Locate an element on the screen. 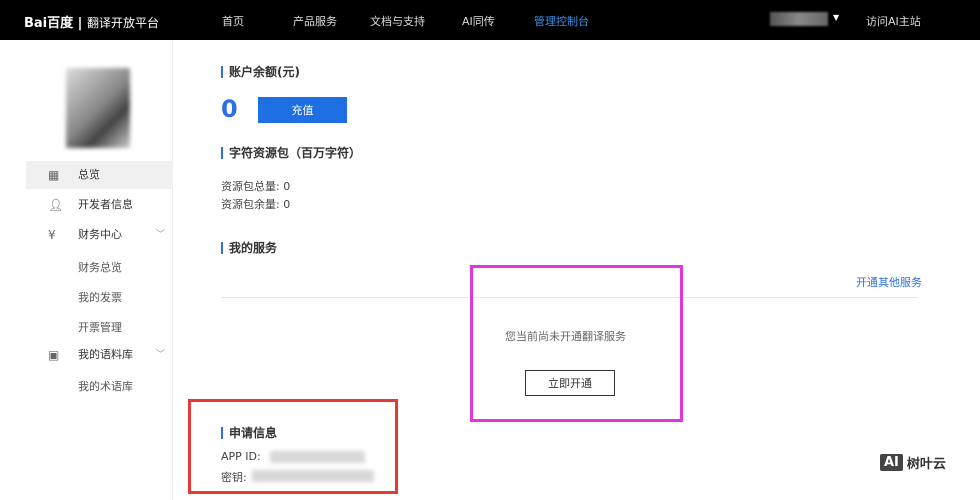 The height and width of the screenshot is (500, 980). sidebar-sub-finance-overview: 财务总览 is located at coordinates (100, 267).